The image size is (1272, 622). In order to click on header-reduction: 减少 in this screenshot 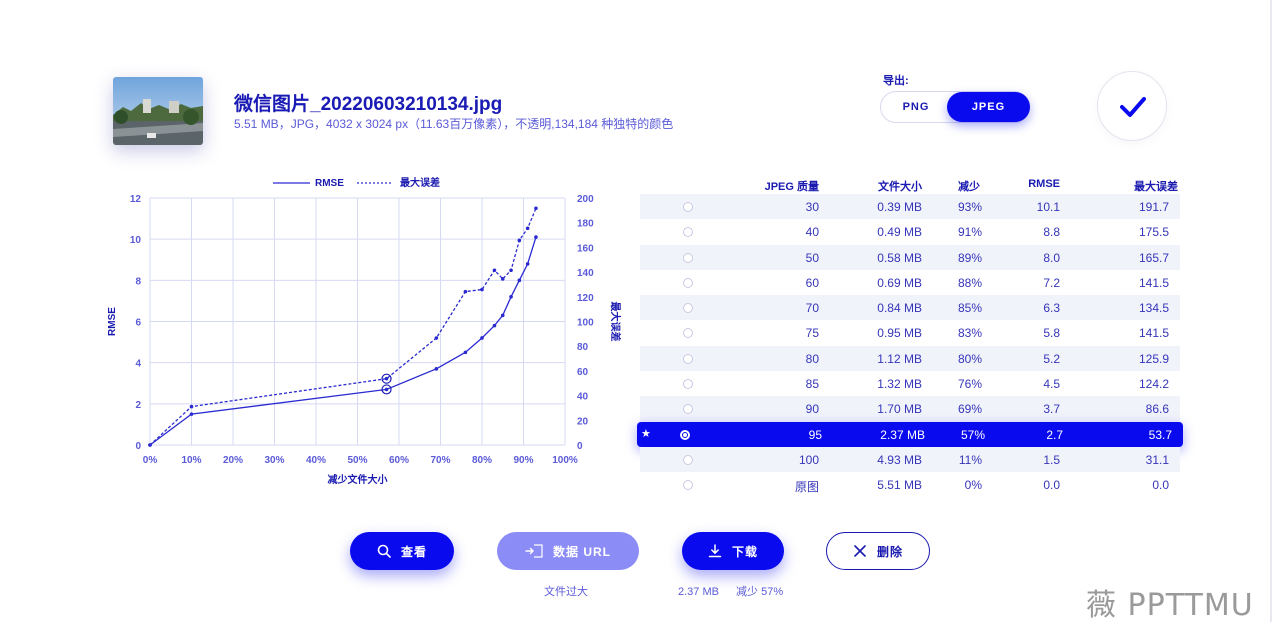, I will do `click(969, 187)`.